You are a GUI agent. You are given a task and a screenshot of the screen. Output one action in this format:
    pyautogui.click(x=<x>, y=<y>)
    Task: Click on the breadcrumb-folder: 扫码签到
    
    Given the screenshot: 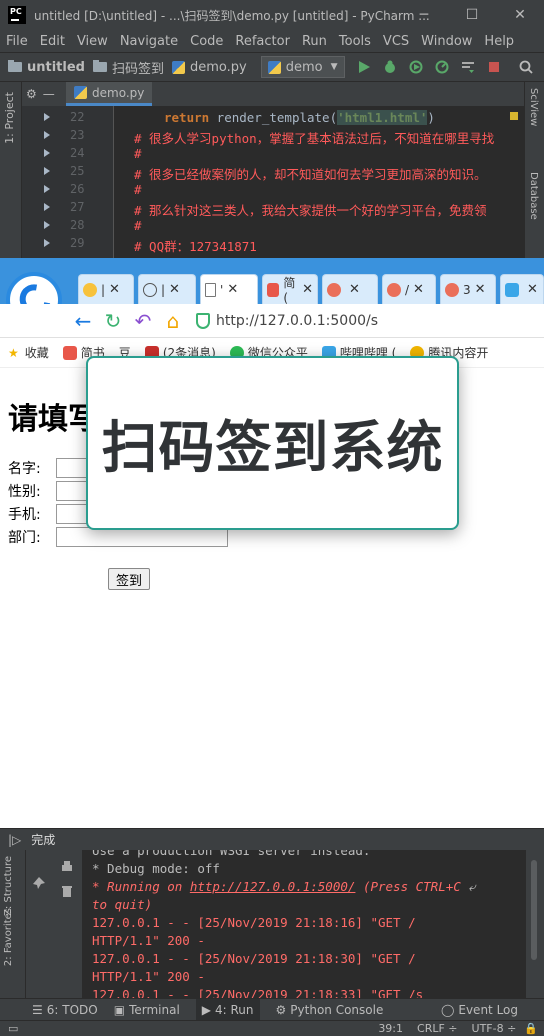 What is the action you would take?
    pyautogui.click(x=128, y=67)
    